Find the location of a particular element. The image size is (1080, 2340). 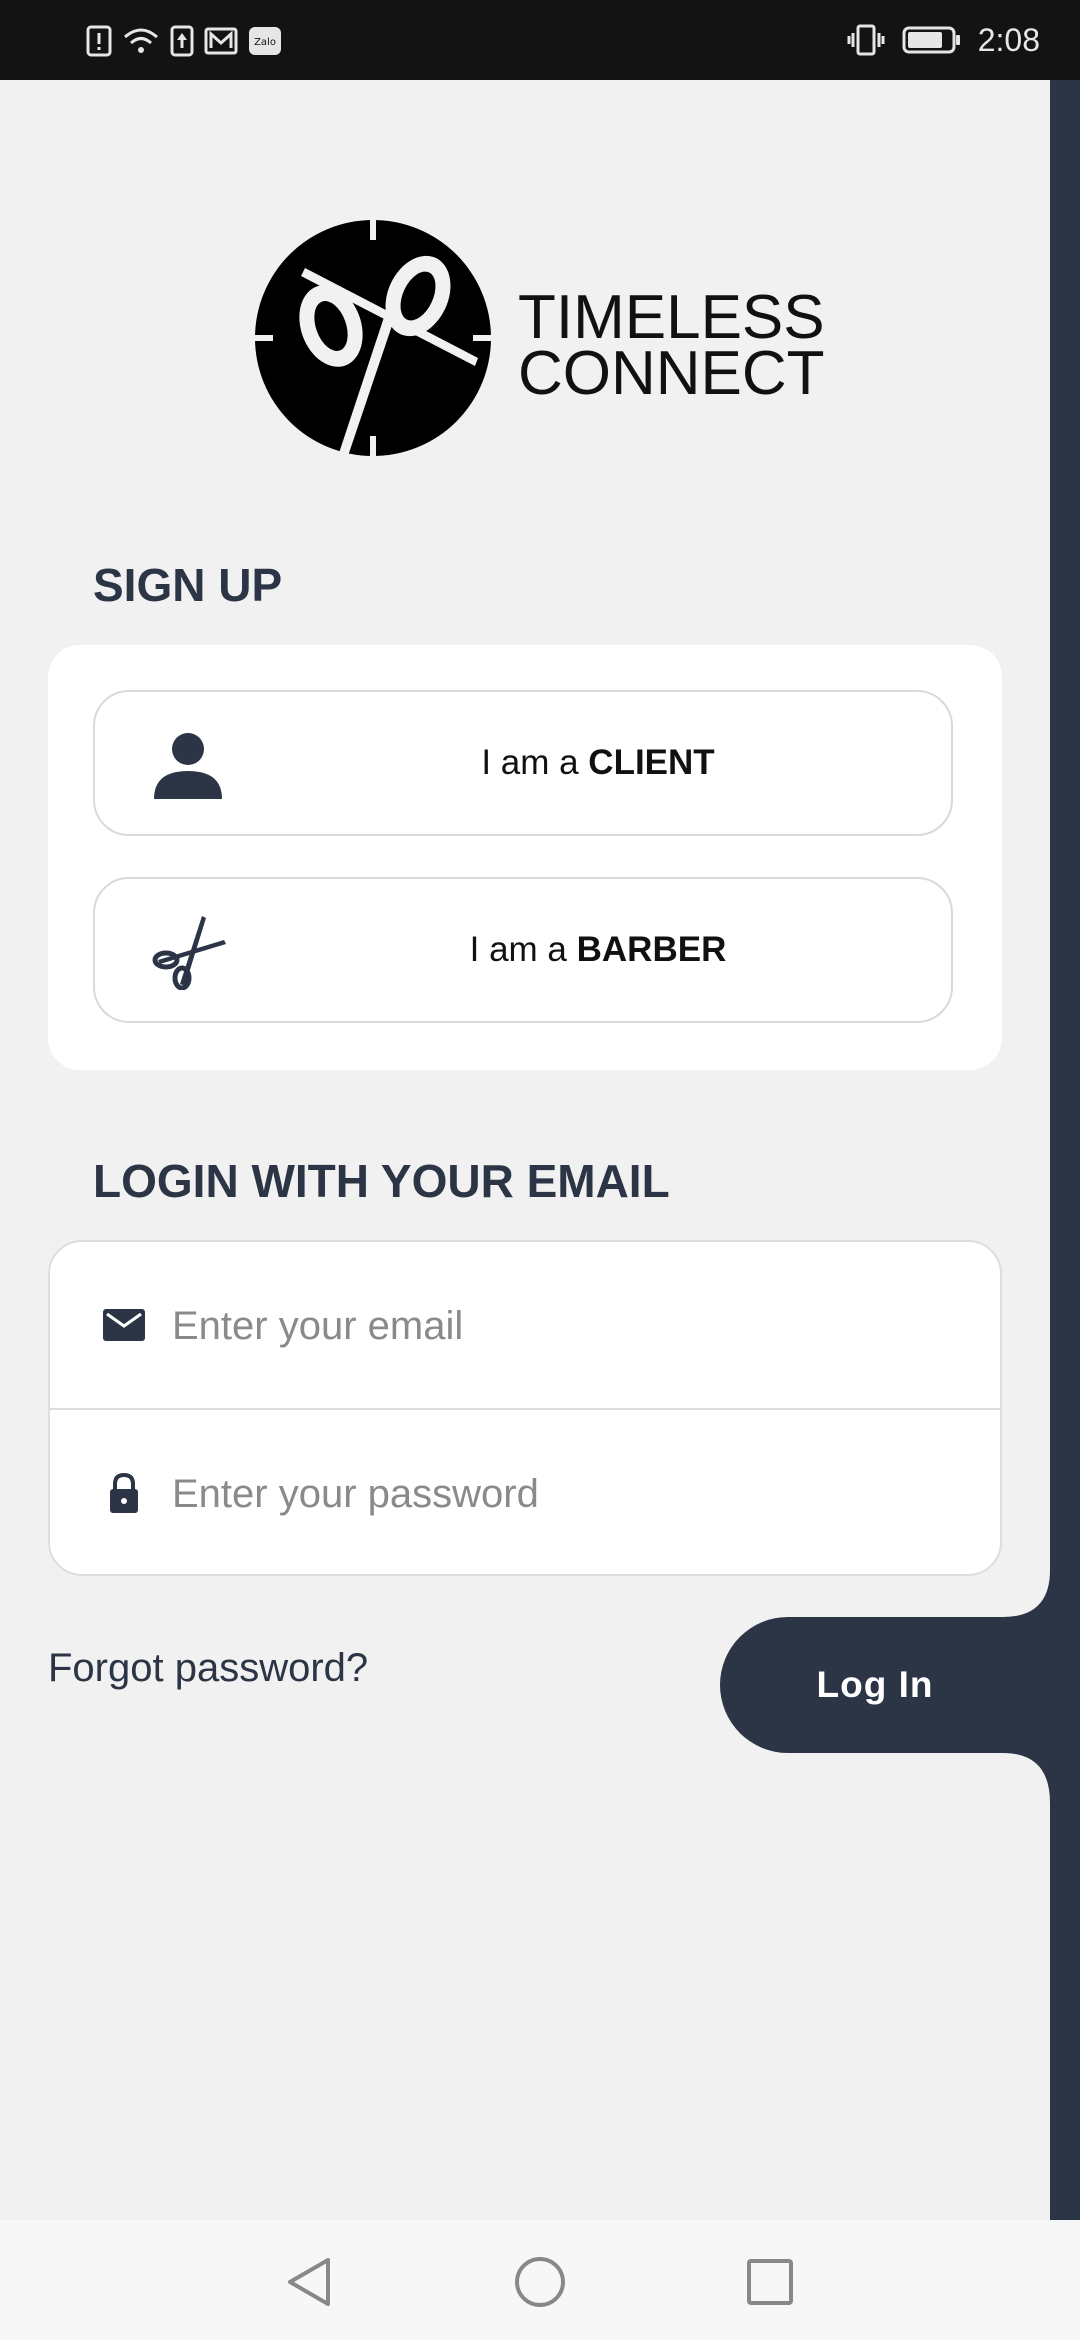

system-nav-bar is located at coordinates (540, 2280).